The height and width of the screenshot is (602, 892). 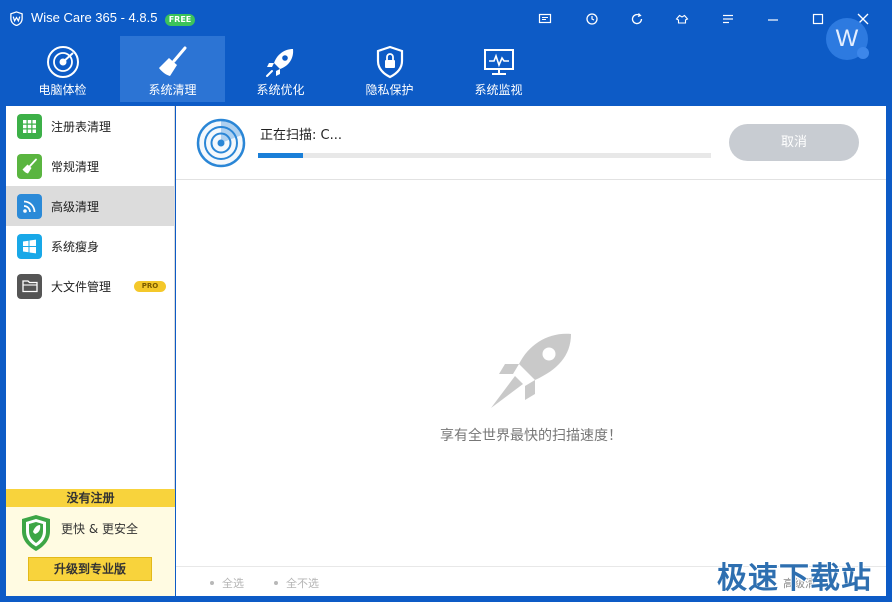 I want to click on select-none-label: 全不选, so click(x=302, y=583).